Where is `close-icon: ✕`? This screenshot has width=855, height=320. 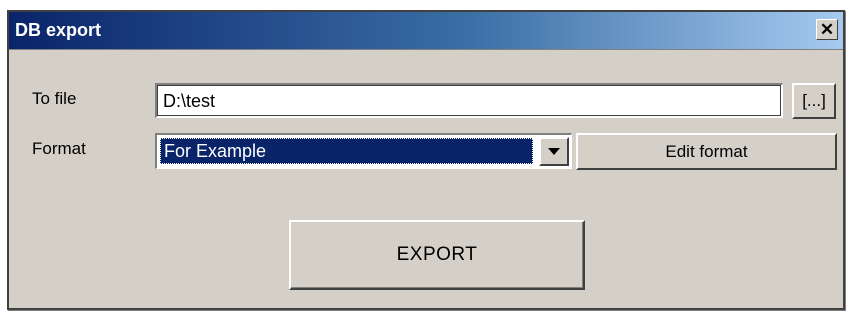 close-icon: ✕ is located at coordinates (827, 29).